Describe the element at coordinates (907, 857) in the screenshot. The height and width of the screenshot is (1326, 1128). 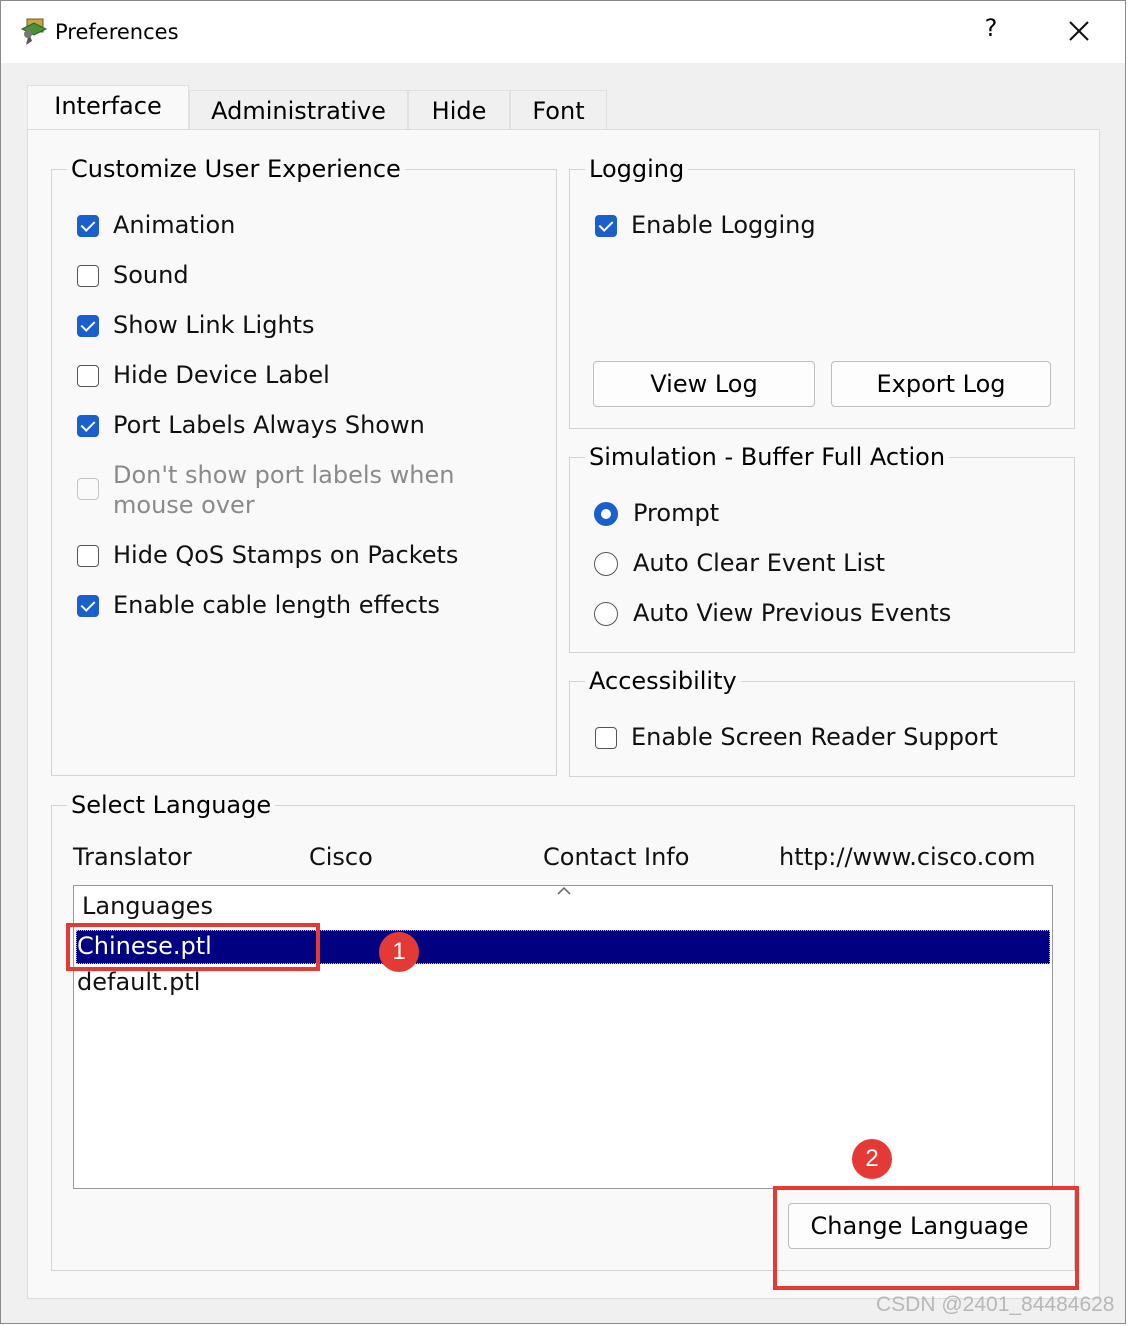
I see `contact-info-value: http://www.cisco.com` at that location.